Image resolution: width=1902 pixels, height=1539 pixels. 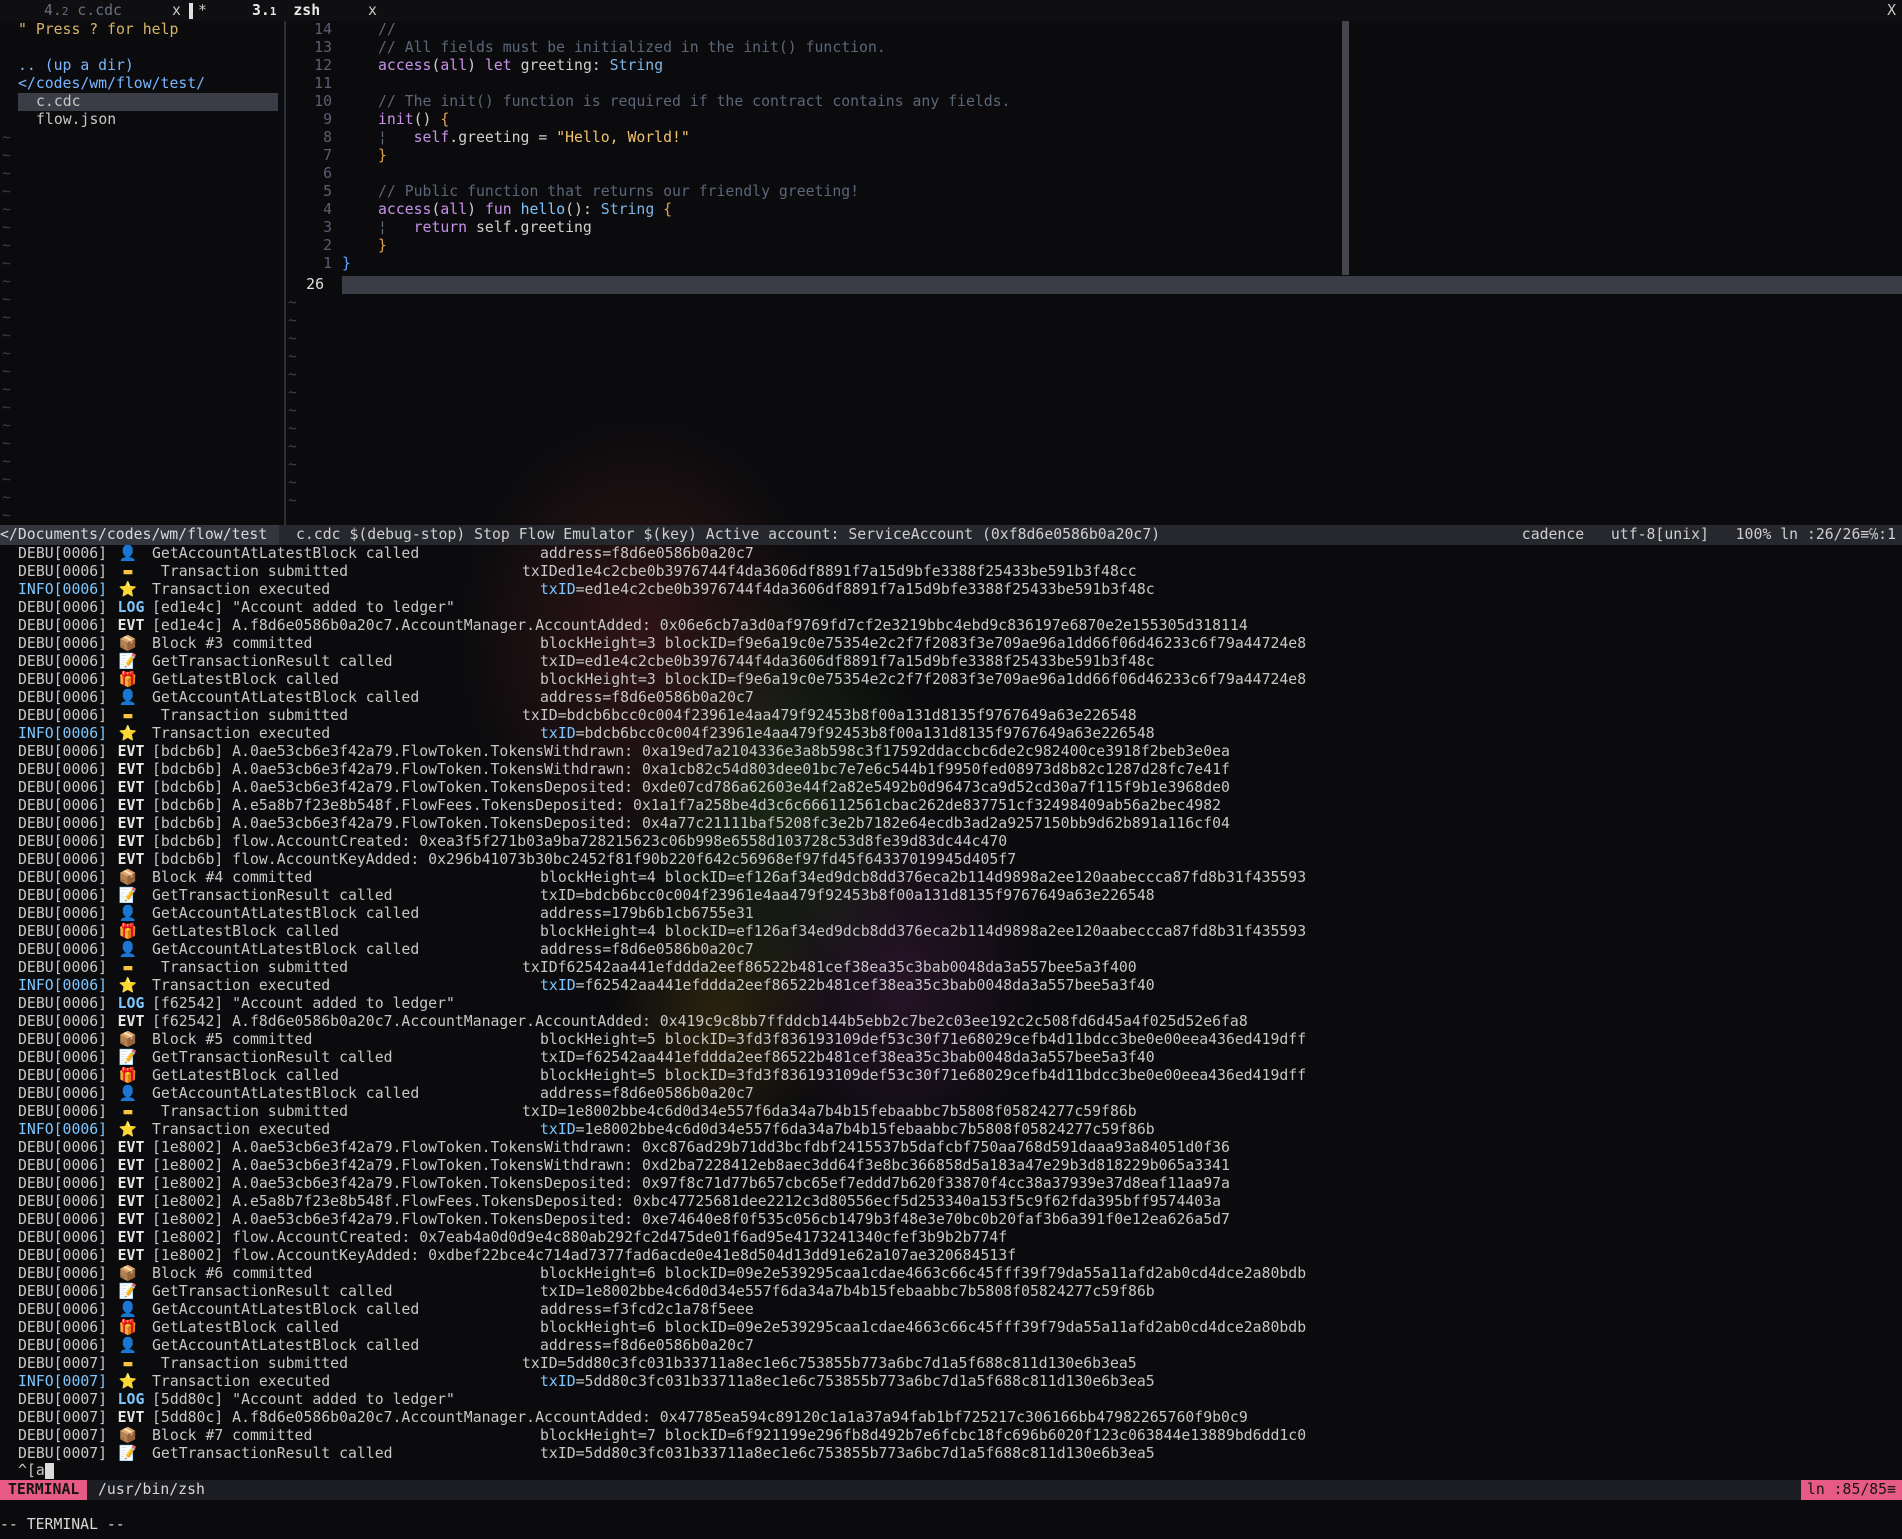 I want to click on tree-file-selected: c.cdc, so click(x=148, y=102).